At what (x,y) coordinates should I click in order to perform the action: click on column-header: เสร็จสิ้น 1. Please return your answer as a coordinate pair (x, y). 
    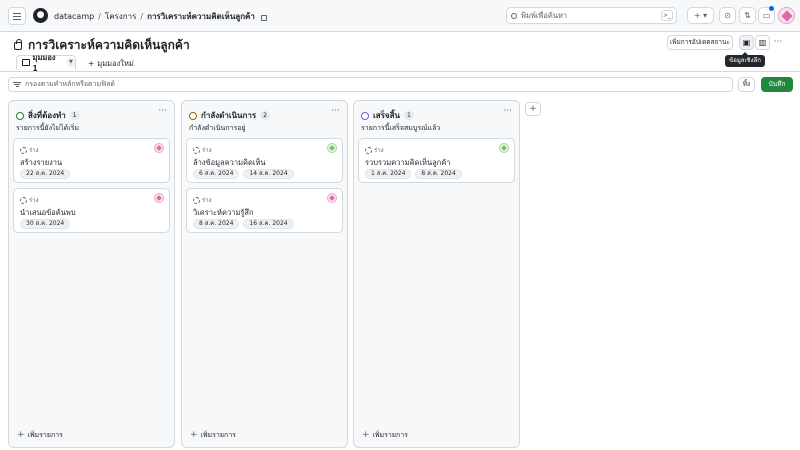
    Looking at the image, I should click on (387, 115).